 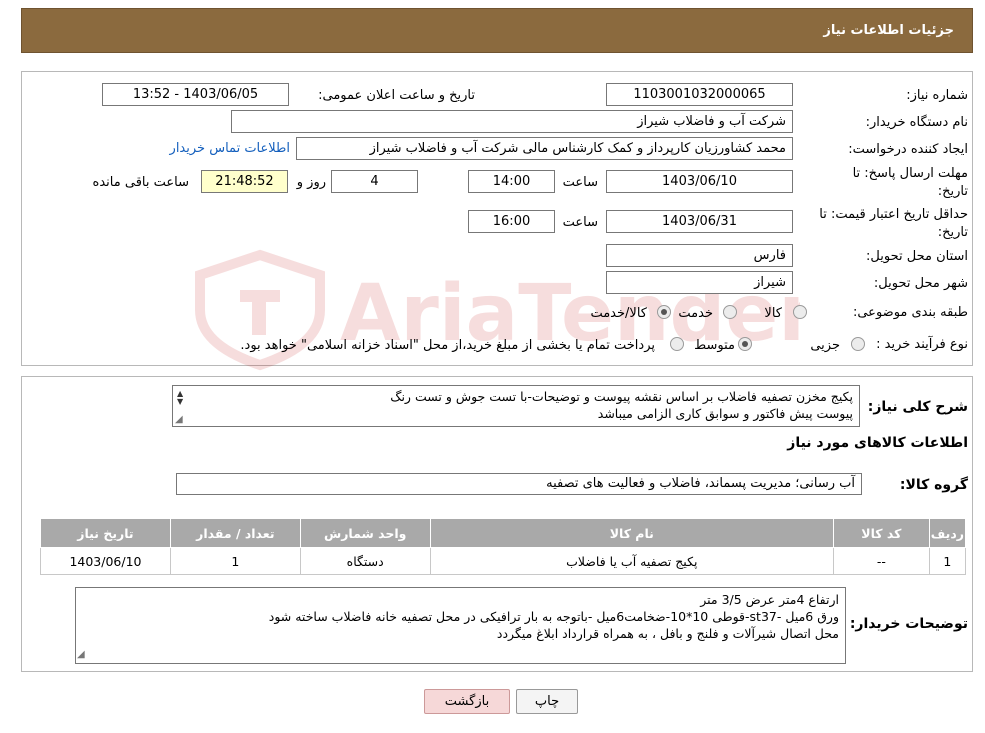 I want to click on process-radio-treasury, so click(x=677, y=344).